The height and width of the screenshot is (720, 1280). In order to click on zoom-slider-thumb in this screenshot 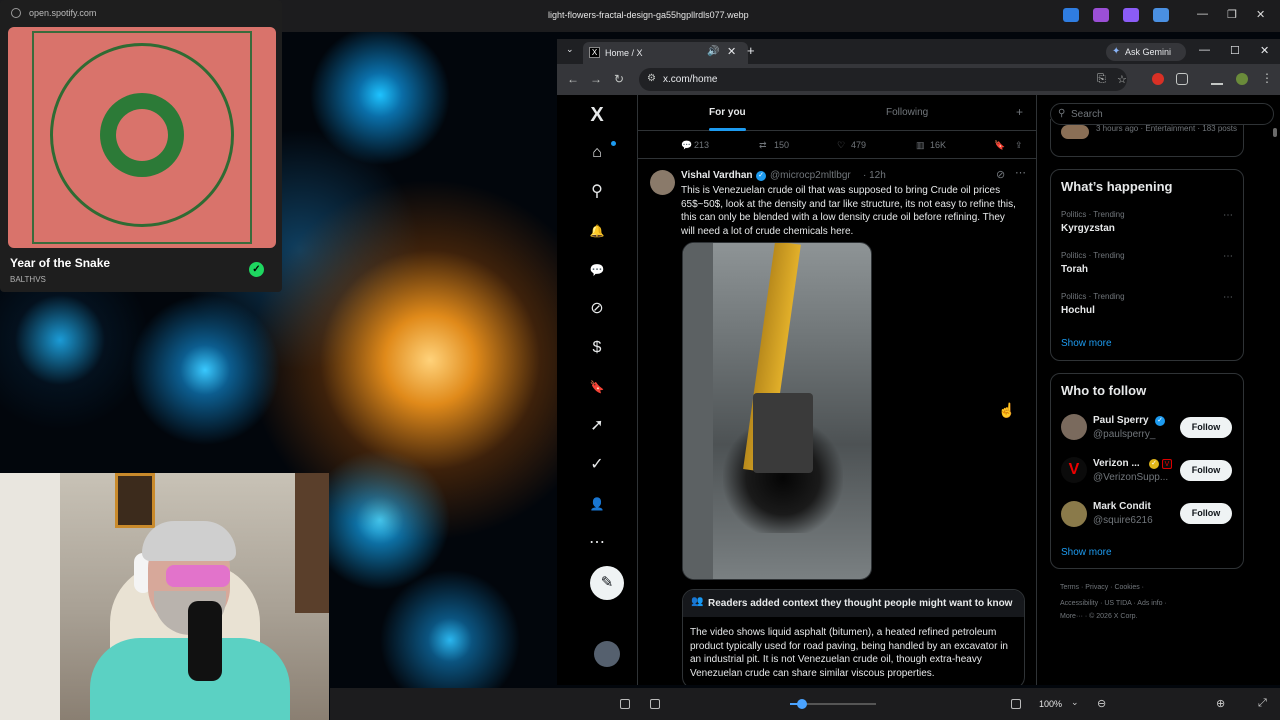, I will do `click(802, 704)`.